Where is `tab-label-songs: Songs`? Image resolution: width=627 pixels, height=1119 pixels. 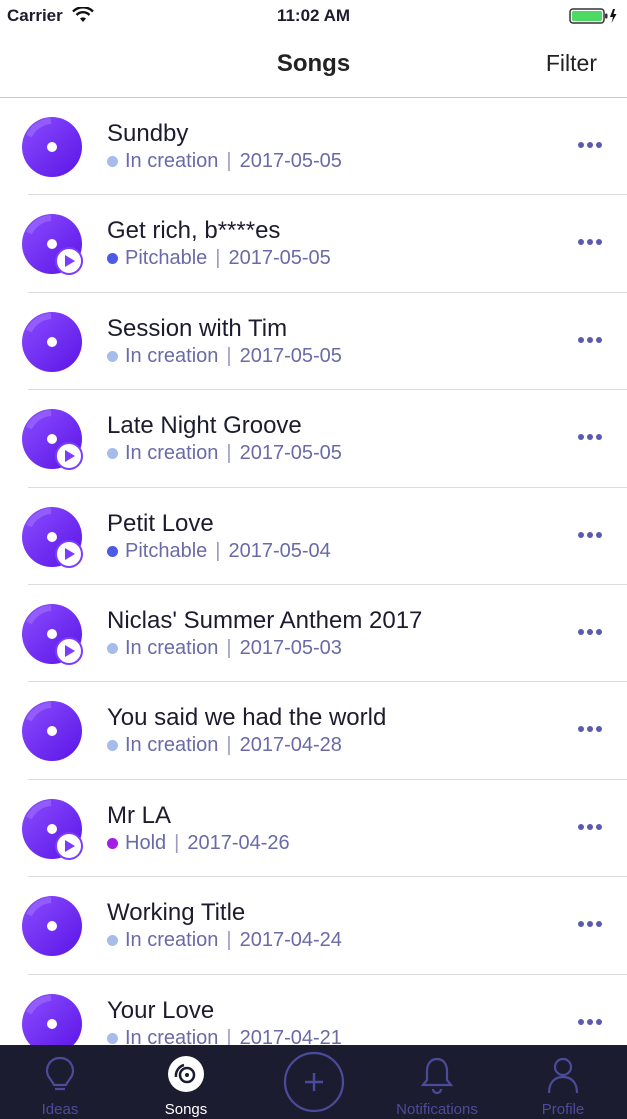
tab-label-songs: Songs is located at coordinates (186, 1109).